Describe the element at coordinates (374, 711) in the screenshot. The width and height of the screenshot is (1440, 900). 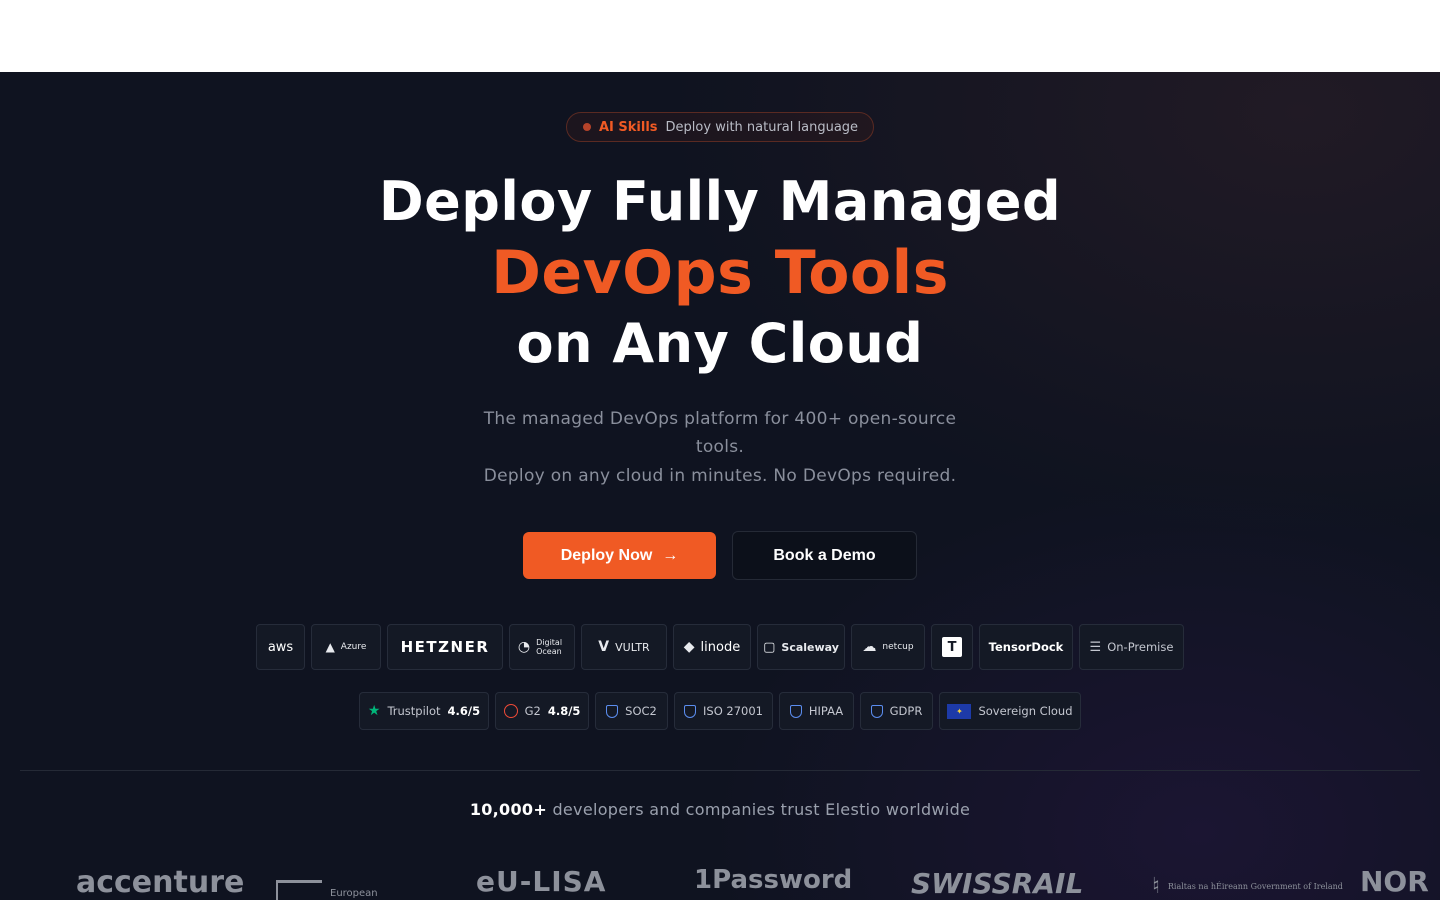
I see `trustpilot-star-icon: ★` at that location.